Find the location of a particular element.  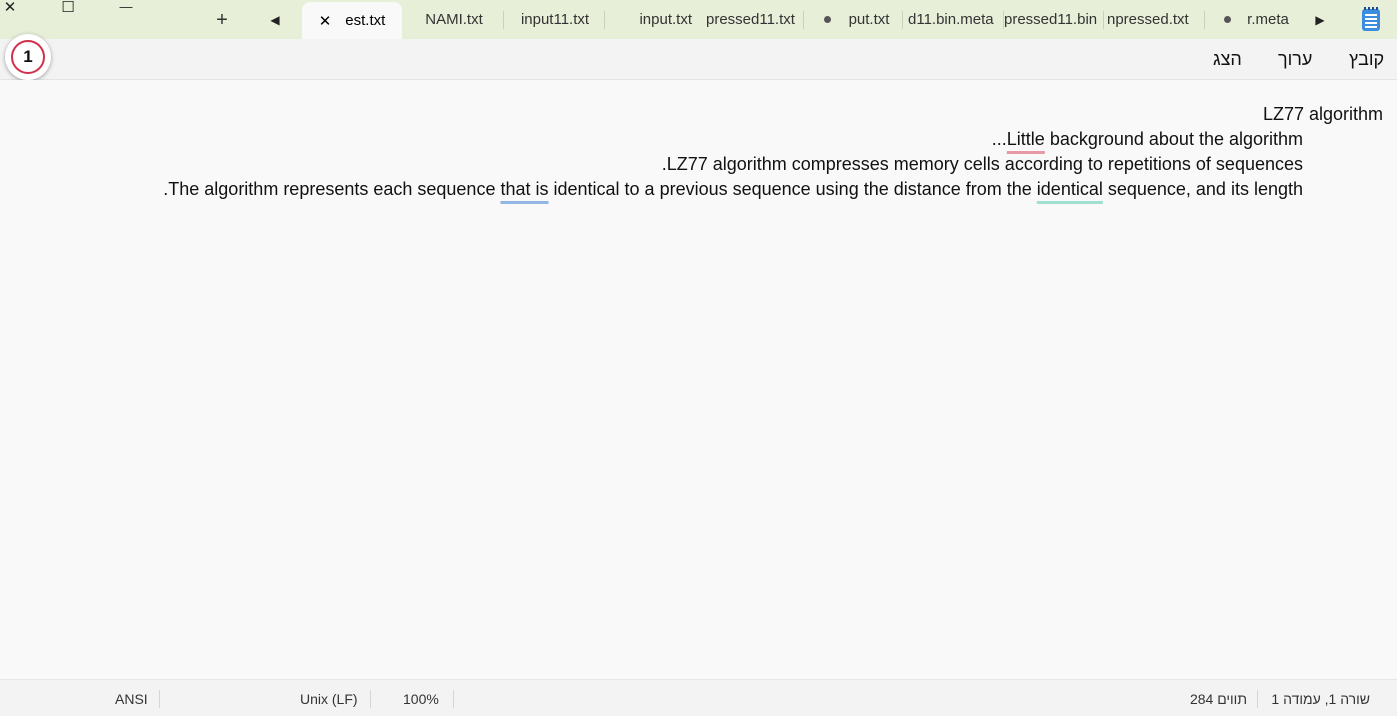

text-segment: background about the algorithm is located at coordinates (1173, 139).